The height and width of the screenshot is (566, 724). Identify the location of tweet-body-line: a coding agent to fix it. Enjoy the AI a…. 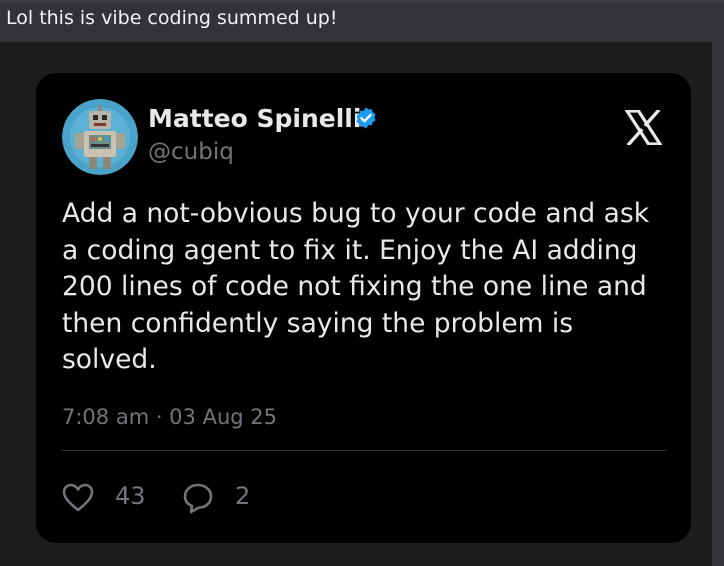
(350, 250).